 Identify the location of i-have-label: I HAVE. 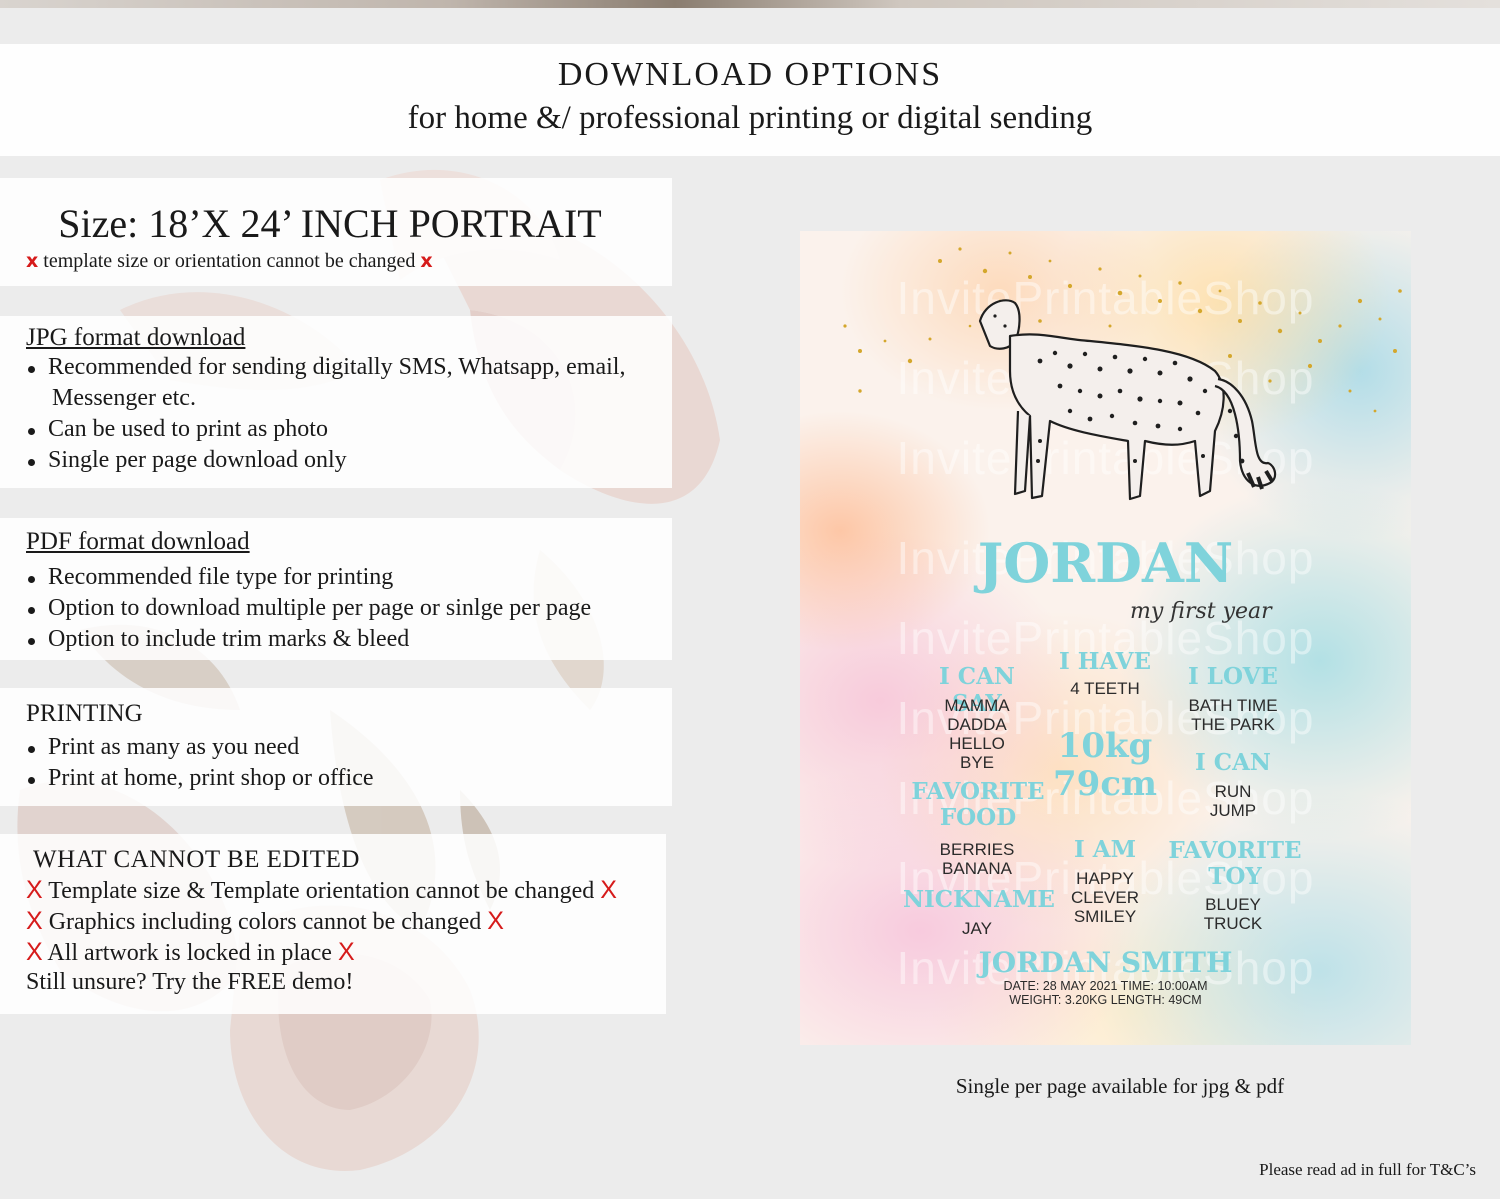
(1105, 661).